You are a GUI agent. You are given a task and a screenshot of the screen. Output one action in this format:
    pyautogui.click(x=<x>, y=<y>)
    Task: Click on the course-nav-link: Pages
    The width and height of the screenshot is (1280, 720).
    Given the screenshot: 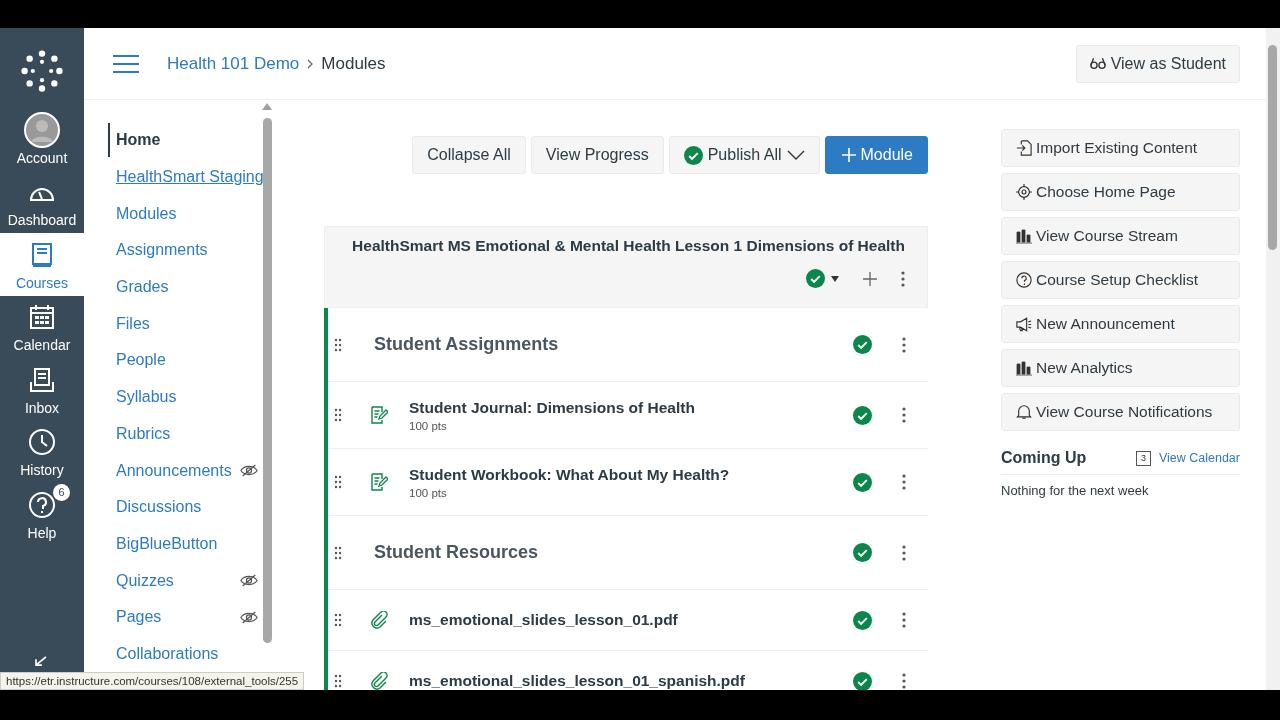 What is the action you would take?
    pyautogui.click(x=135, y=617)
    